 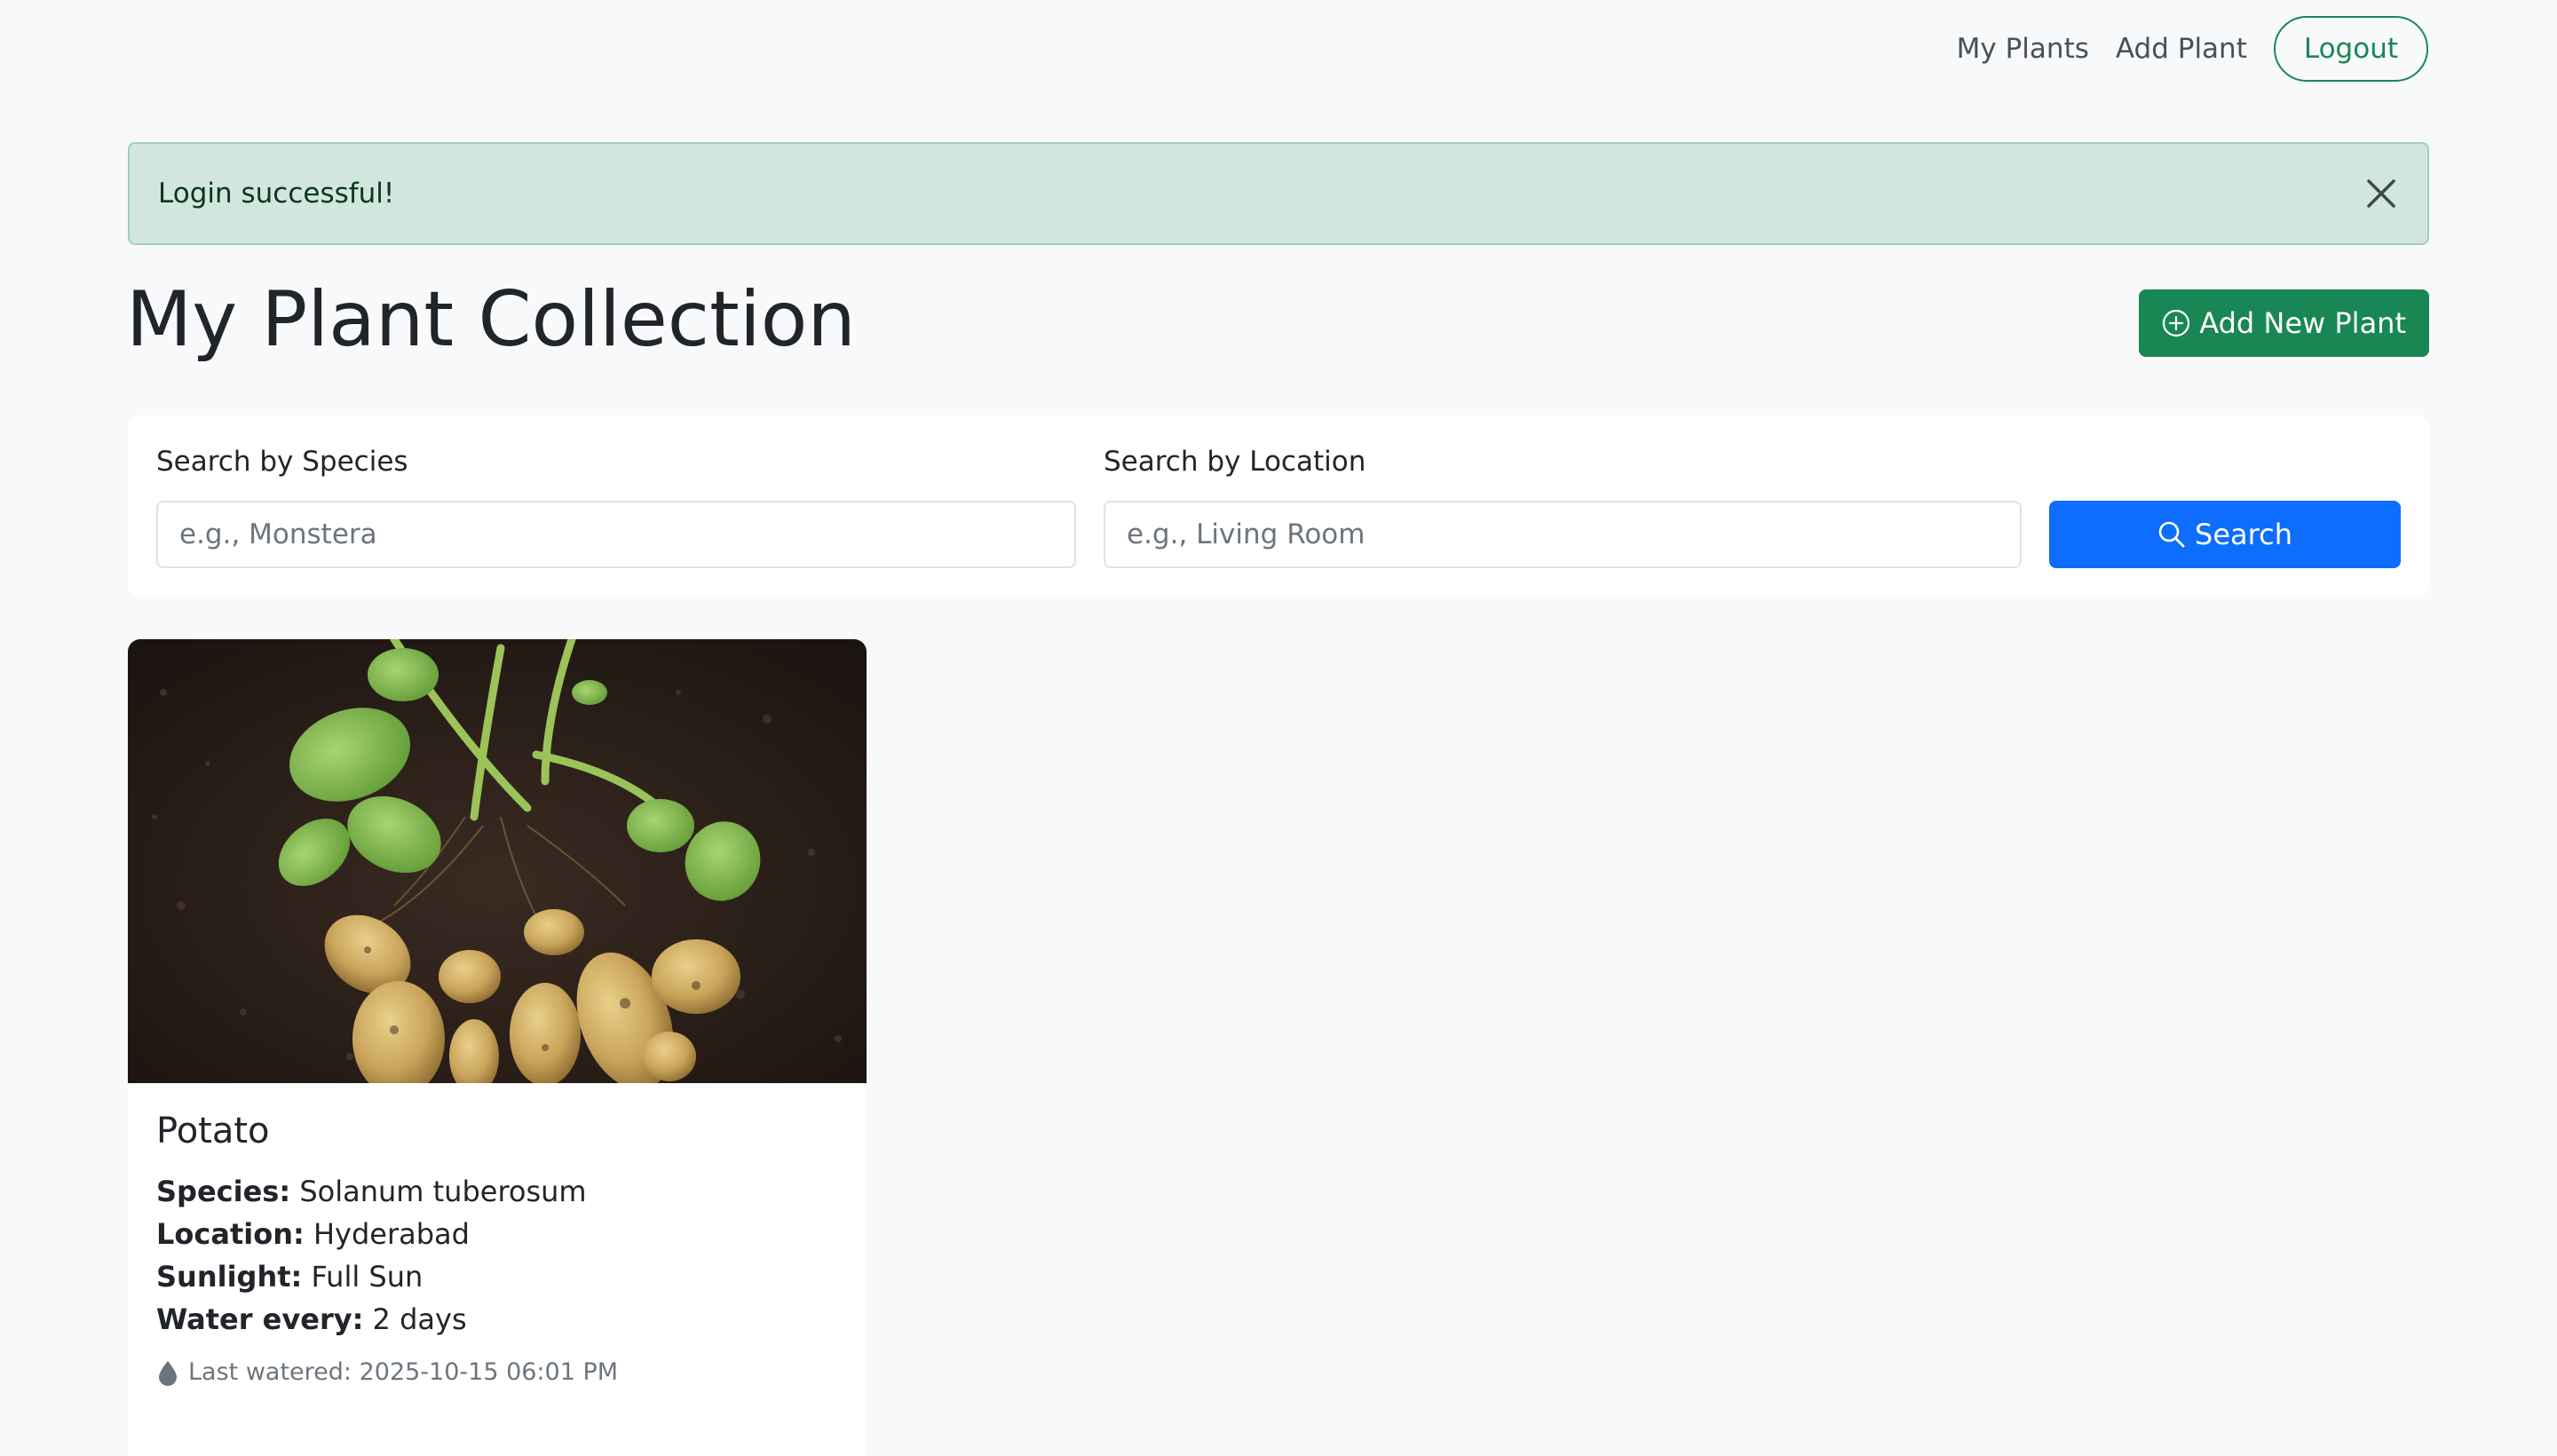 I want to click on logout-button: Logout, so click(x=2350, y=49).